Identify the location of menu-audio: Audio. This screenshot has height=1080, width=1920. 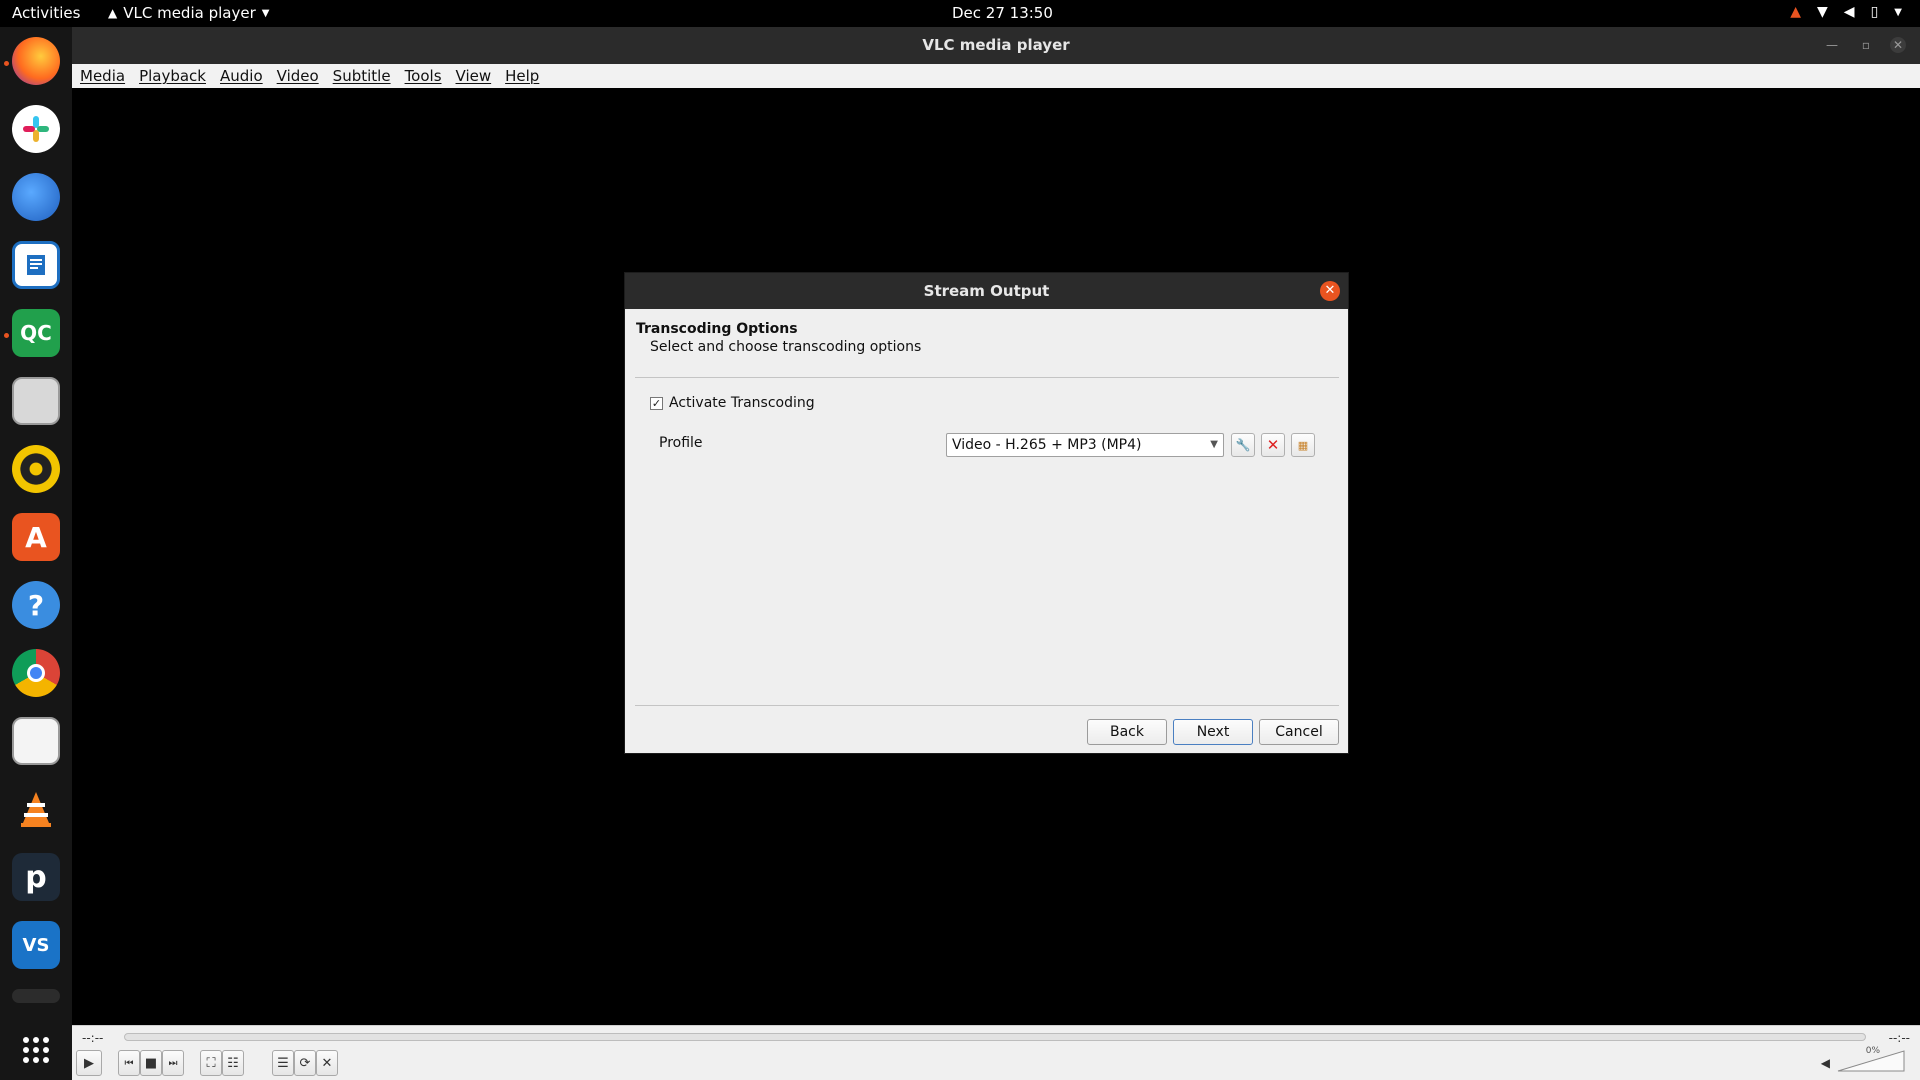
(241, 76).